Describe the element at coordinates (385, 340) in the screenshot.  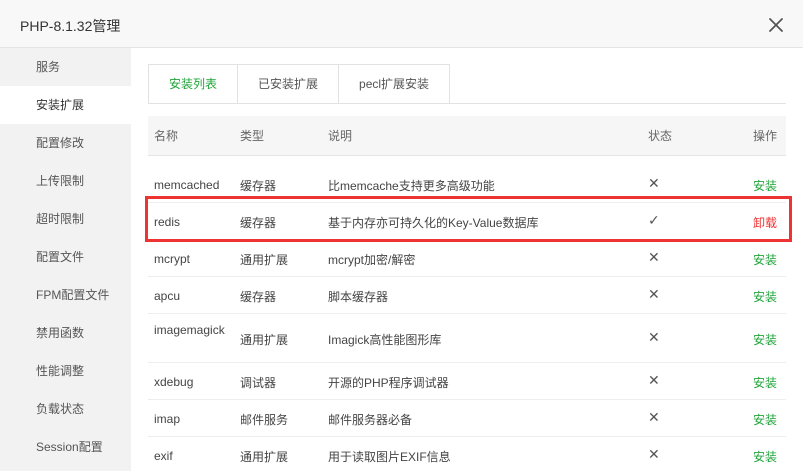
I see `extension-description: Imagick高性能图形库` at that location.